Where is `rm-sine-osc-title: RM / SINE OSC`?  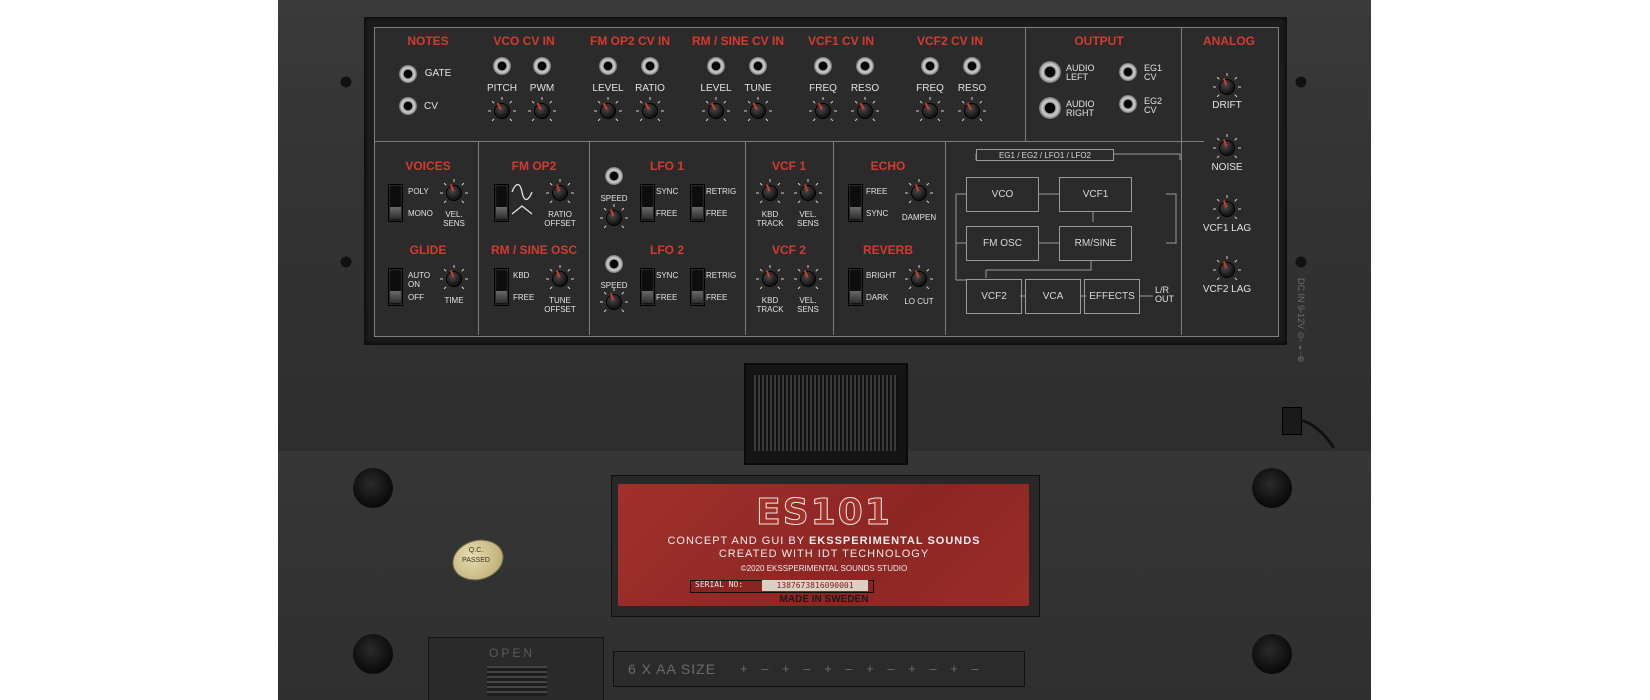
rm-sine-osc-title: RM / SINE OSC is located at coordinates (534, 250).